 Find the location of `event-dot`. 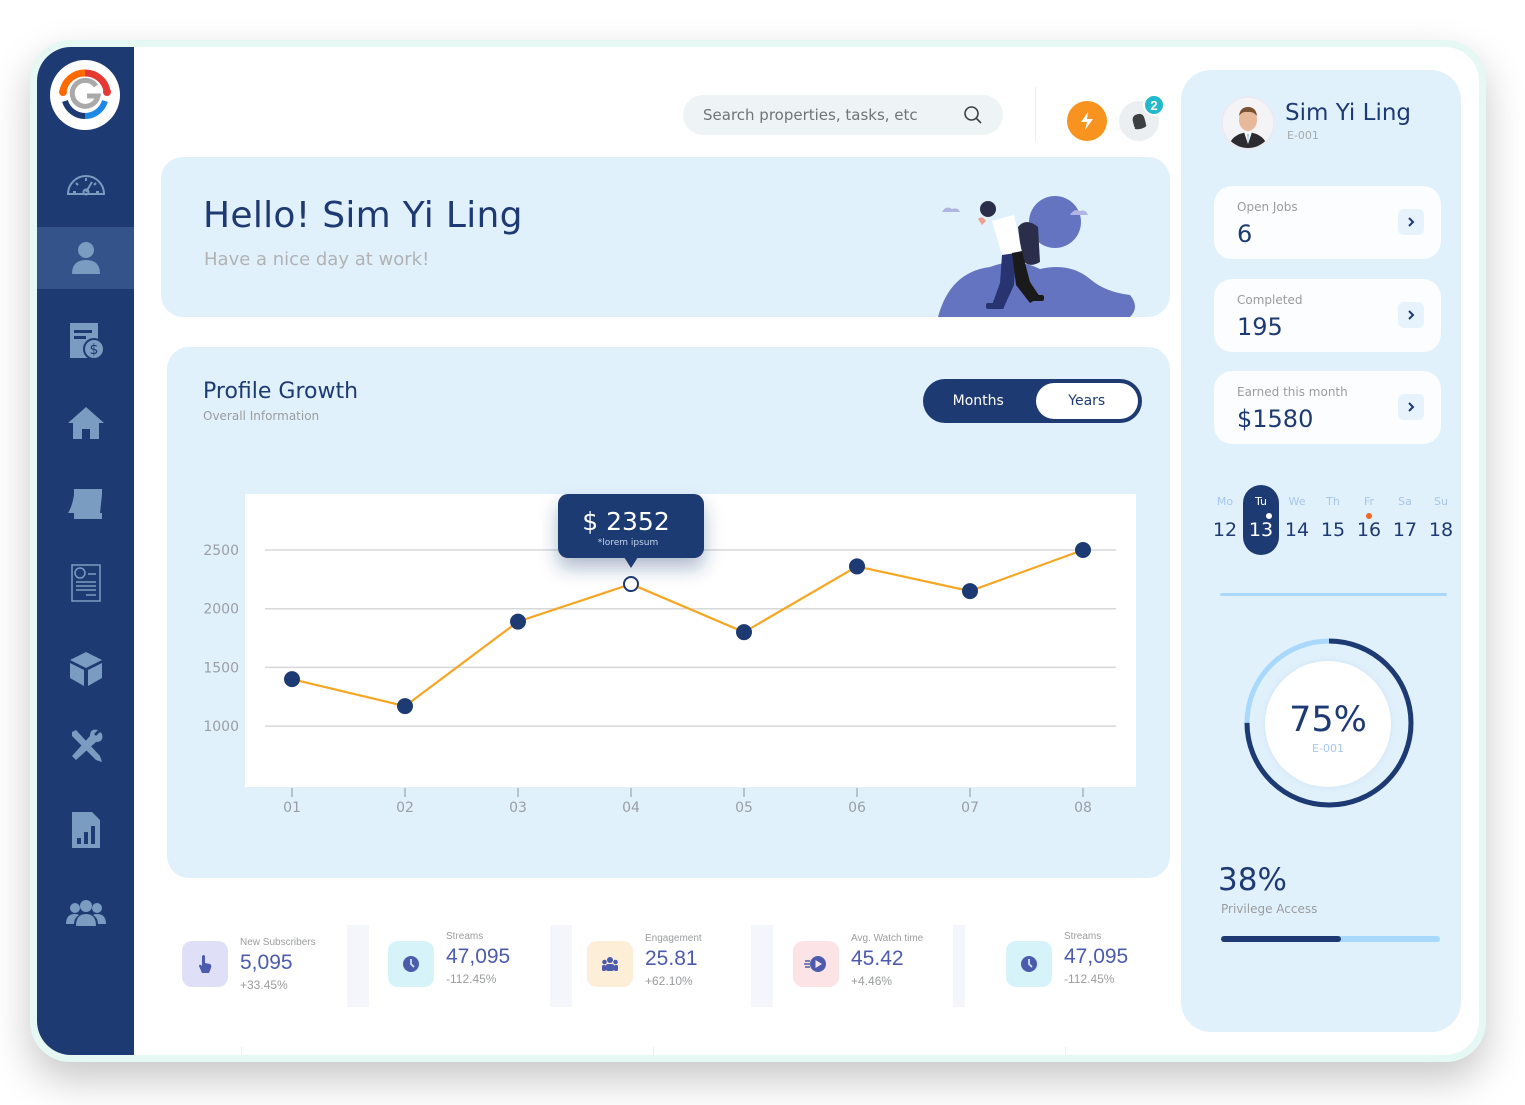

event-dot is located at coordinates (1369, 516).